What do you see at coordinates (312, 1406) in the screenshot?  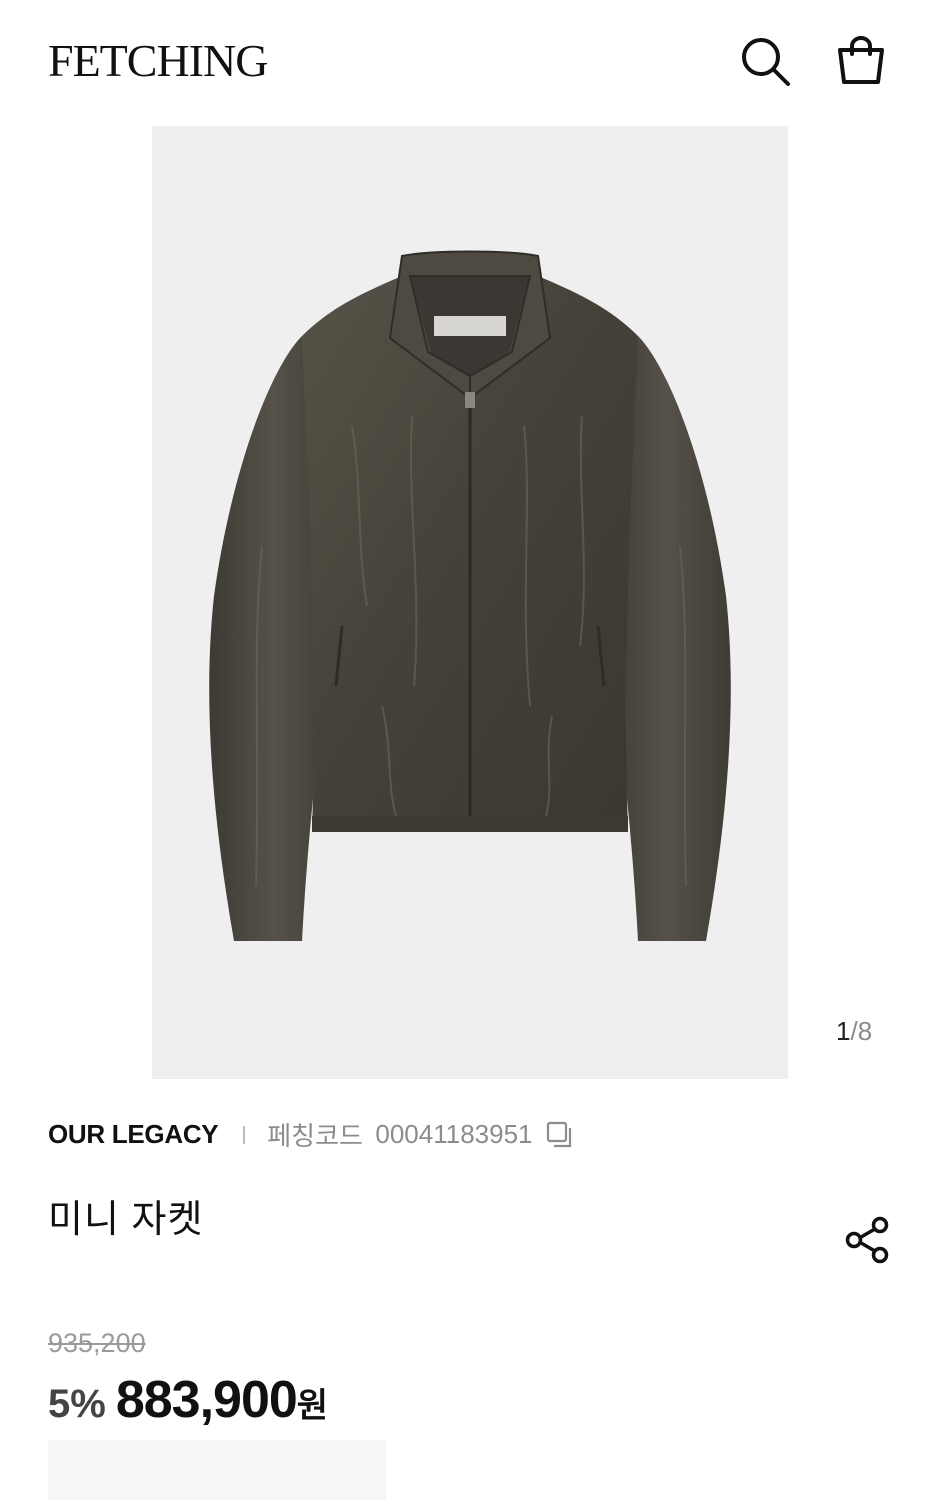 I see `currency-unit: 원` at bounding box center [312, 1406].